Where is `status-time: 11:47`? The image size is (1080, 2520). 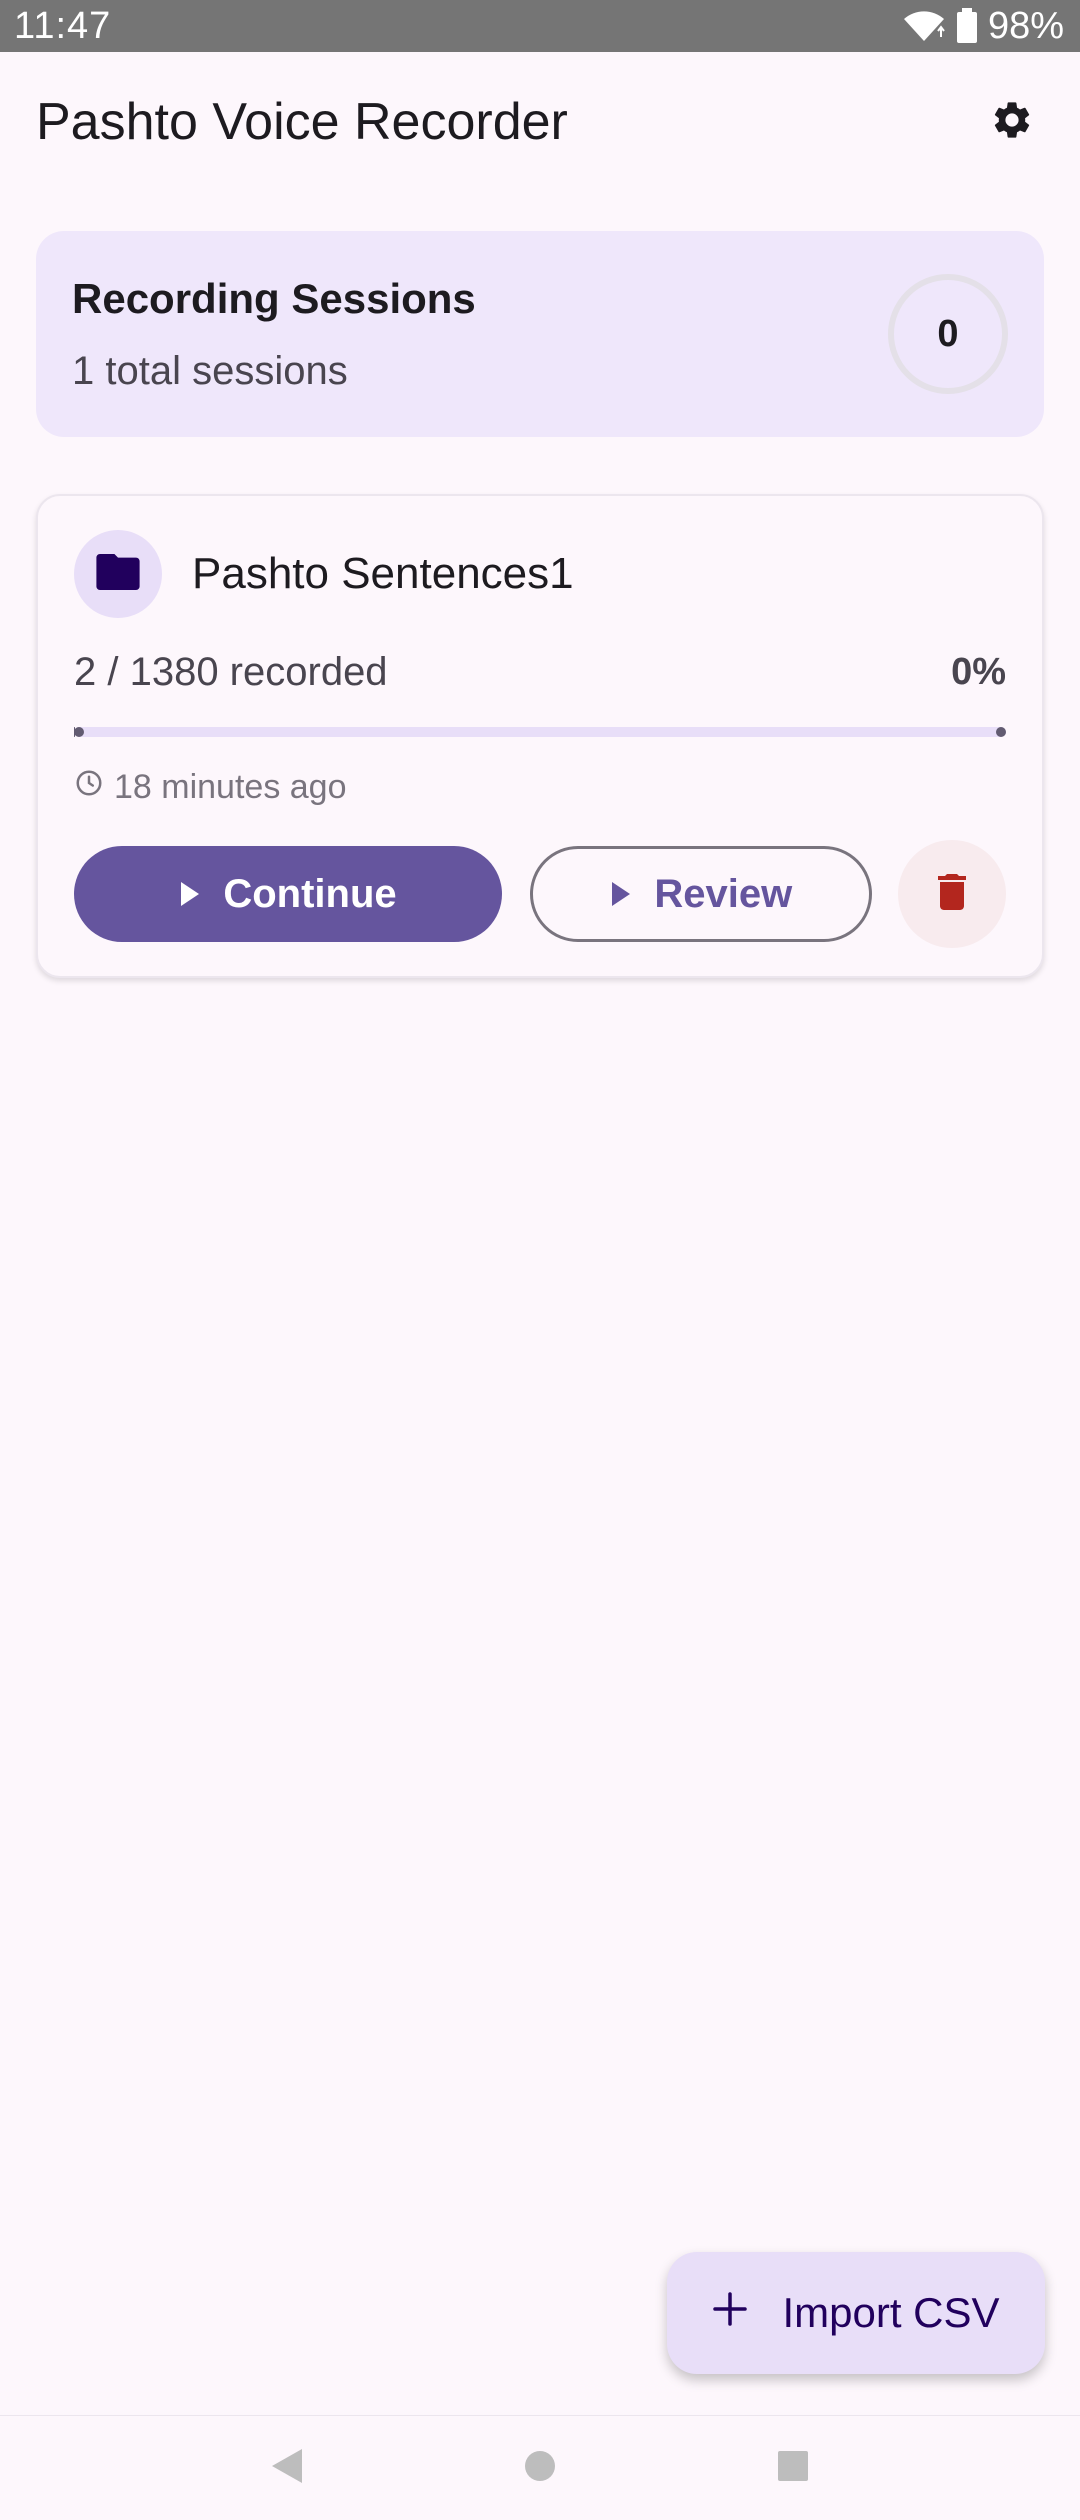
status-time: 11:47 is located at coordinates (63, 25).